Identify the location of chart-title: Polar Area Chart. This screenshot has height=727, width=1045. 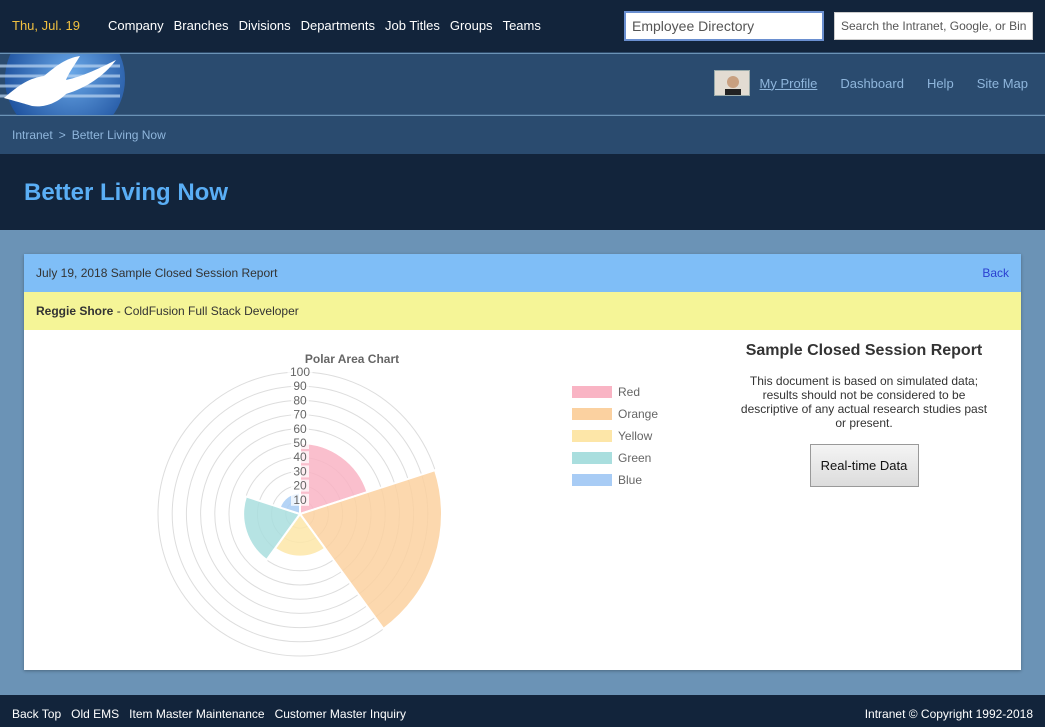
(352, 359).